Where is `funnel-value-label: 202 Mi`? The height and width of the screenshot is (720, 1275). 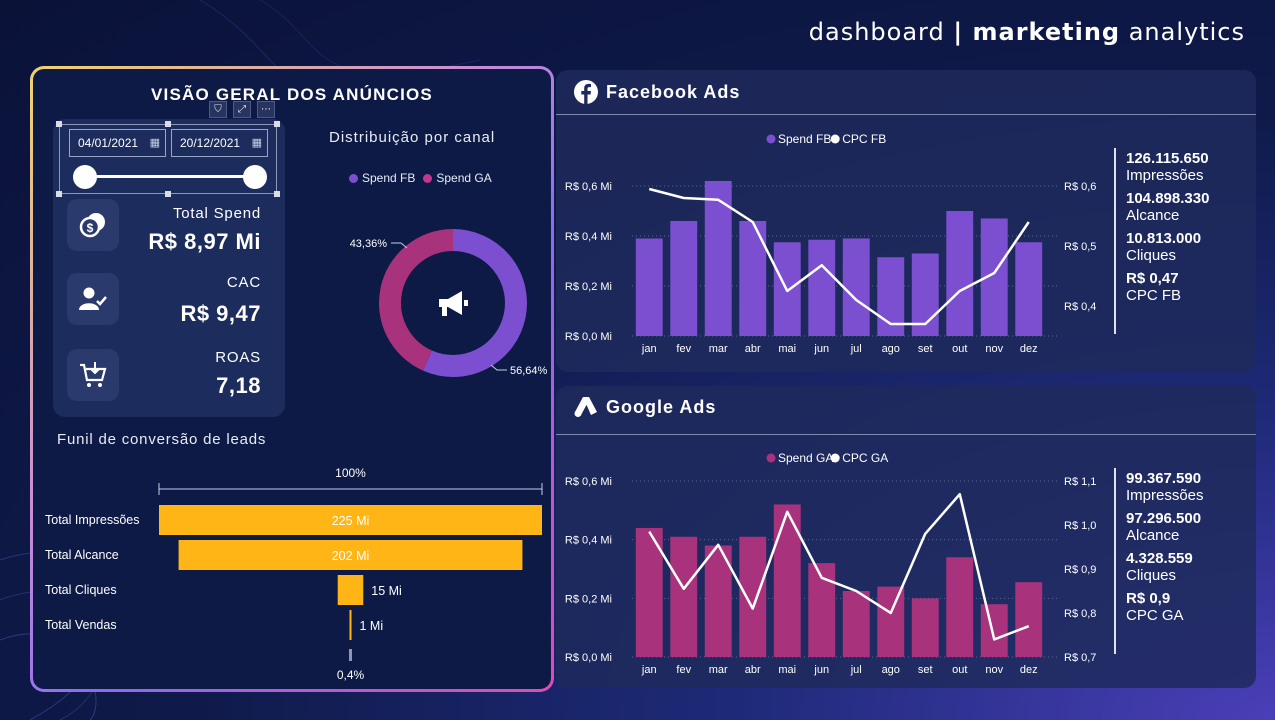 funnel-value-label: 202 Mi is located at coordinates (351, 556).